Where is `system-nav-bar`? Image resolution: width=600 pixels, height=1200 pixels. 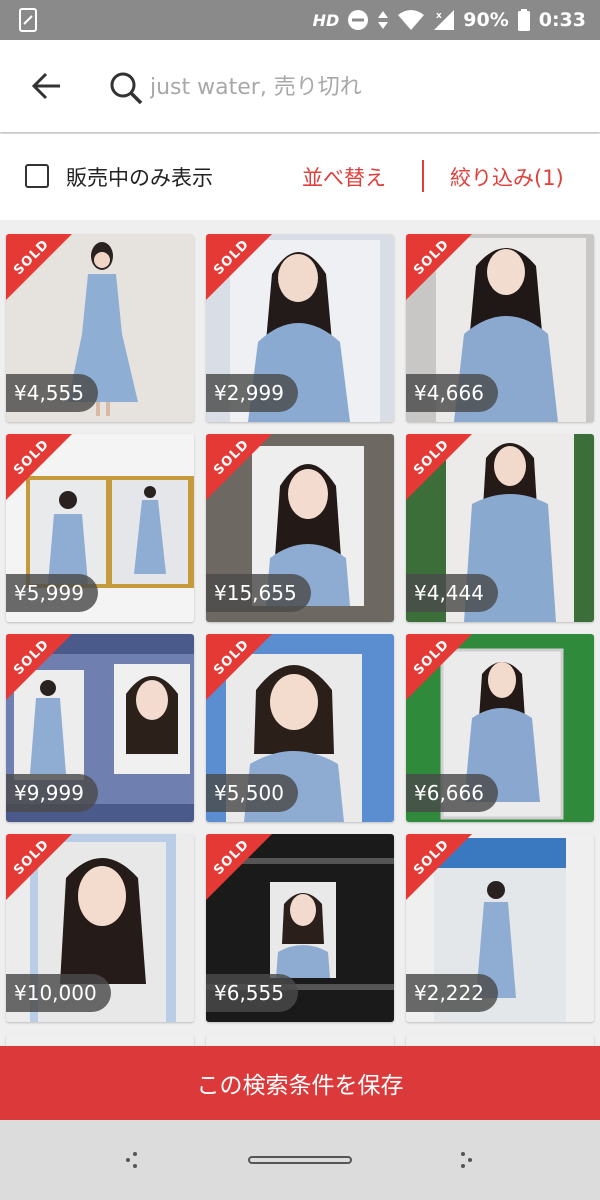 system-nav-bar is located at coordinates (300, 1160).